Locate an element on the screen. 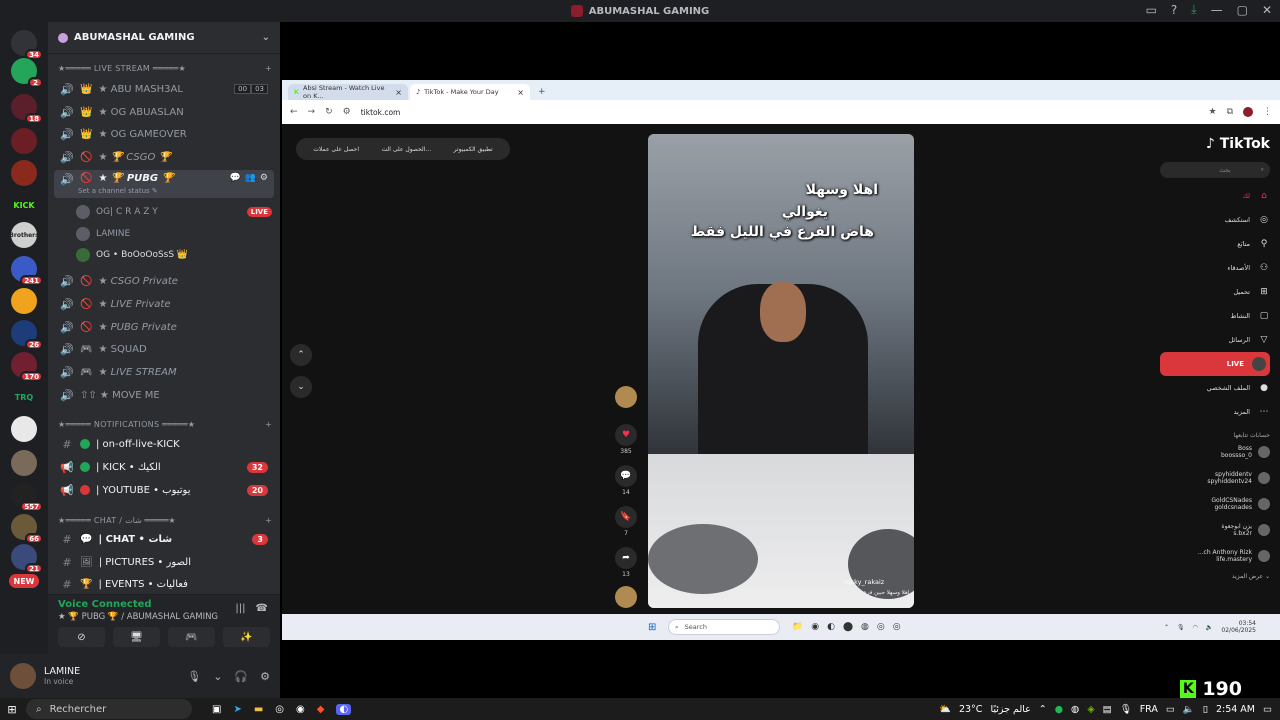 Image resolution: width=1280 pixels, height=720 pixels. music-disc is located at coordinates (626, 598).